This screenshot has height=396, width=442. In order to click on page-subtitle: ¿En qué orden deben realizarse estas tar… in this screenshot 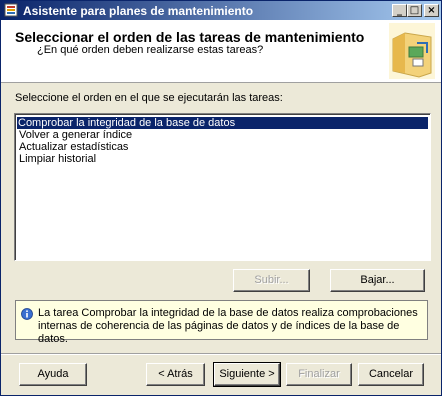, I will do `click(150, 50)`.